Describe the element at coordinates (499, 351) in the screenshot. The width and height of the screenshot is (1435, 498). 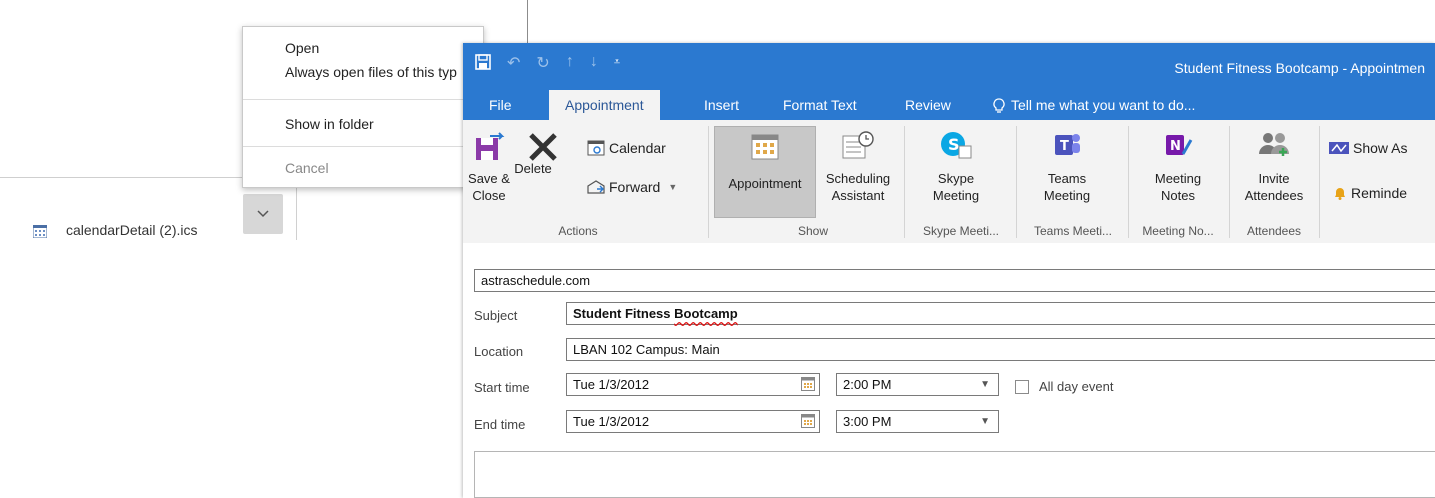
I see `location-label: Location` at that location.